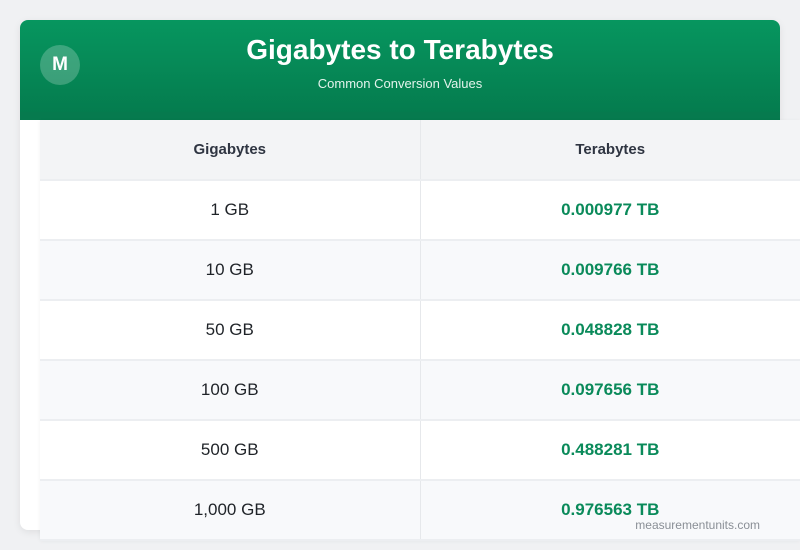 This screenshot has width=800, height=550. What do you see at coordinates (230, 270) in the screenshot?
I see `gigabytes-cell: 10 GB` at bounding box center [230, 270].